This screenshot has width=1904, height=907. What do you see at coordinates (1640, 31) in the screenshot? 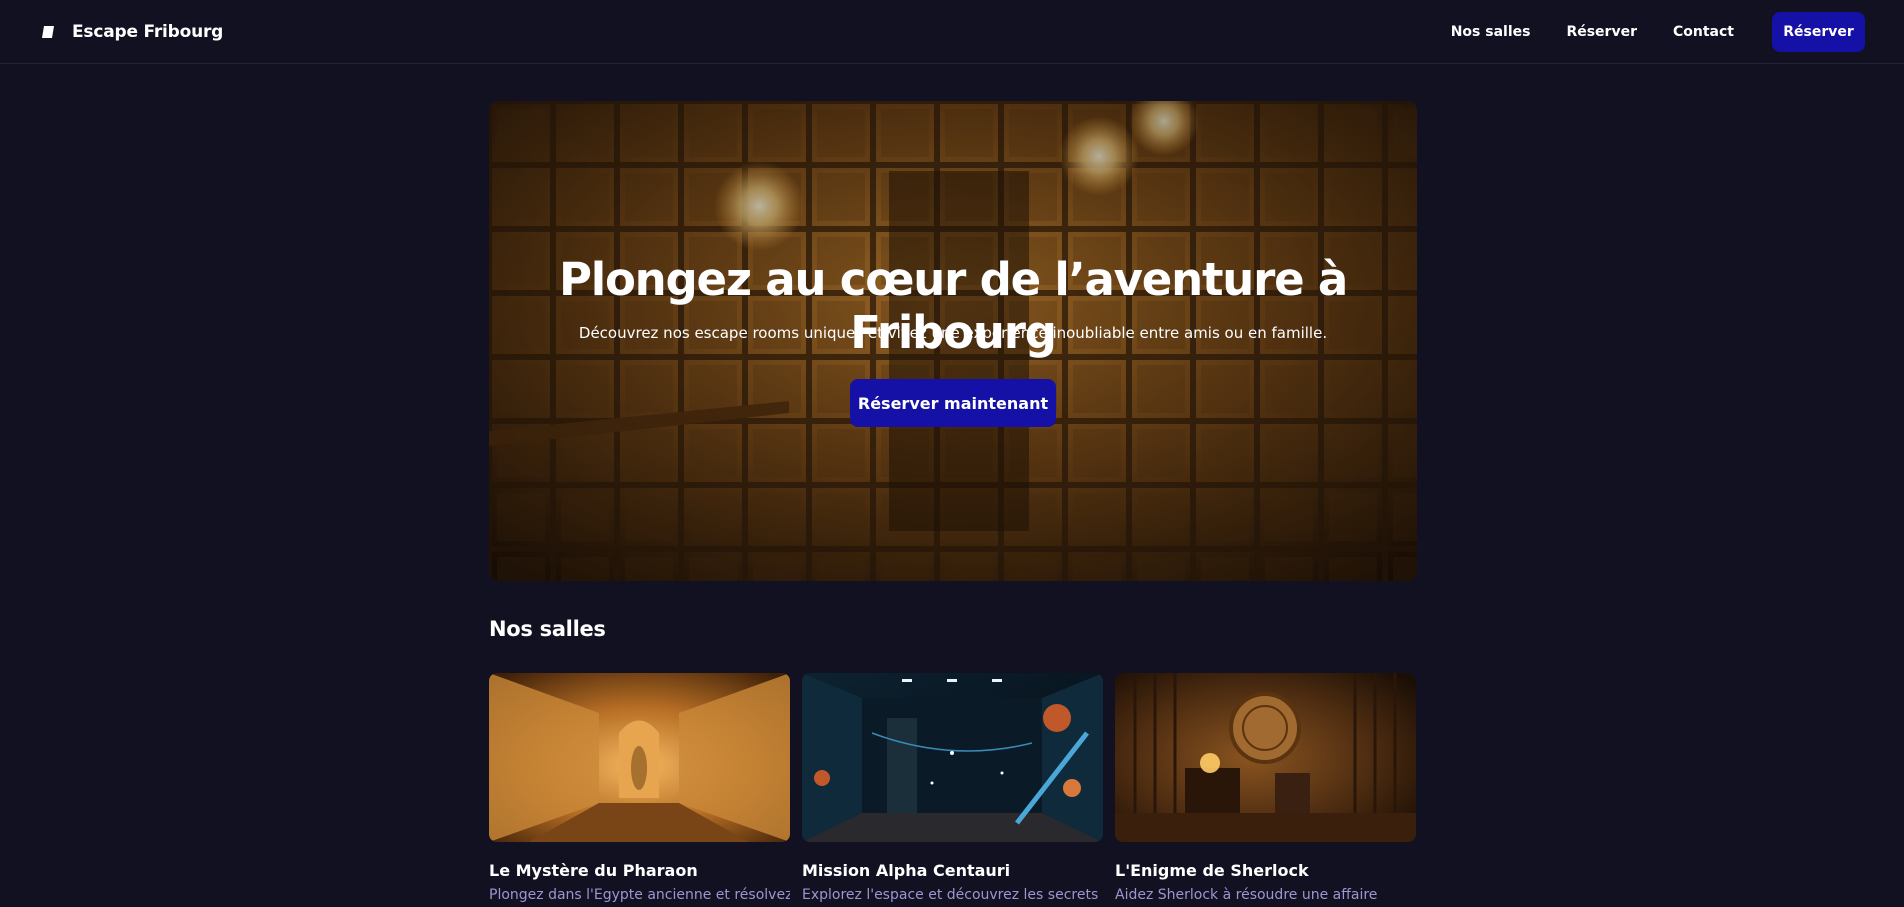
I see `main-nav: Nos salles Réserver Contact Réserver` at bounding box center [1640, 31].